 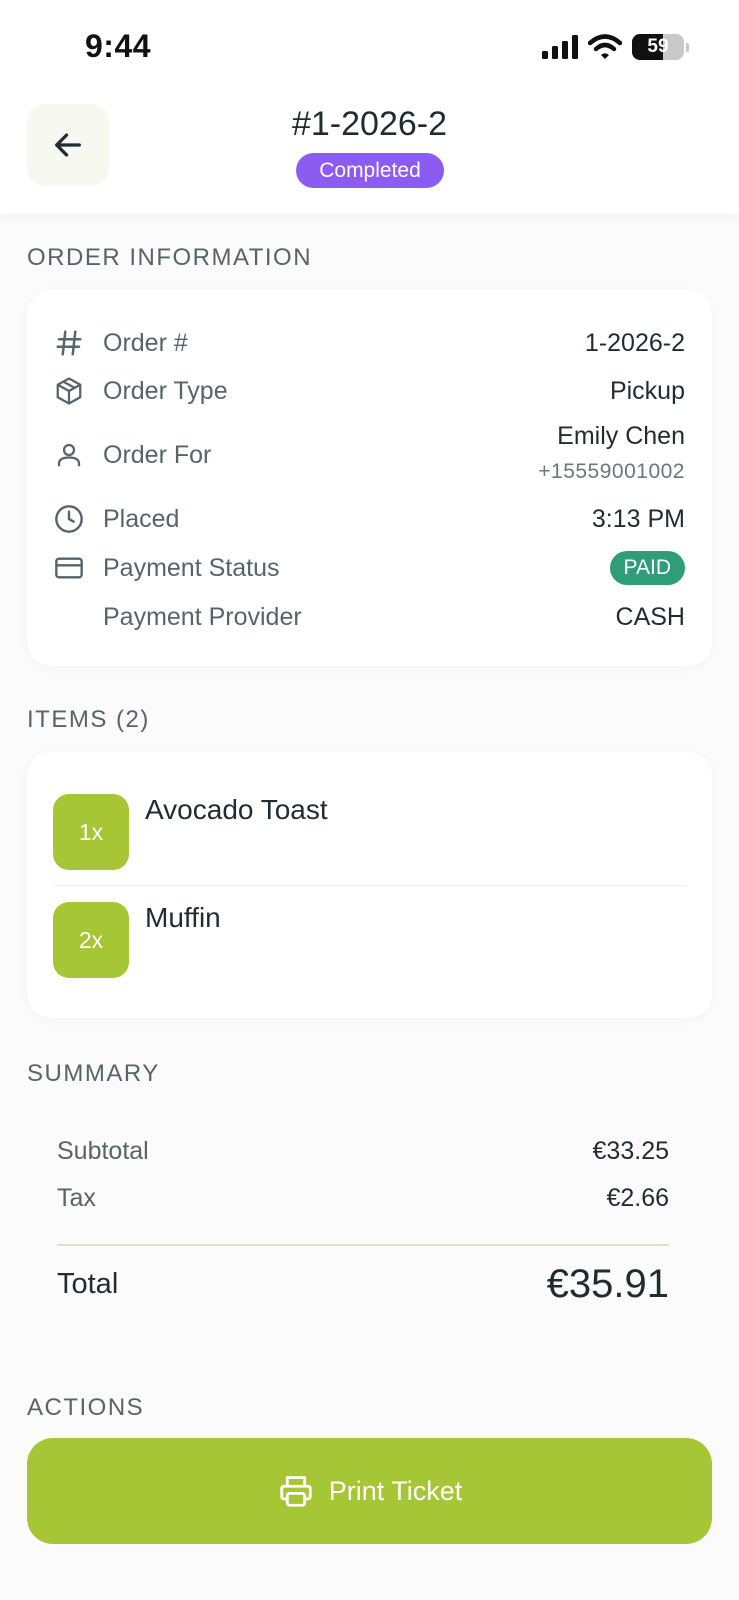 I want to click on package-icon, so click(x=69, y=391).